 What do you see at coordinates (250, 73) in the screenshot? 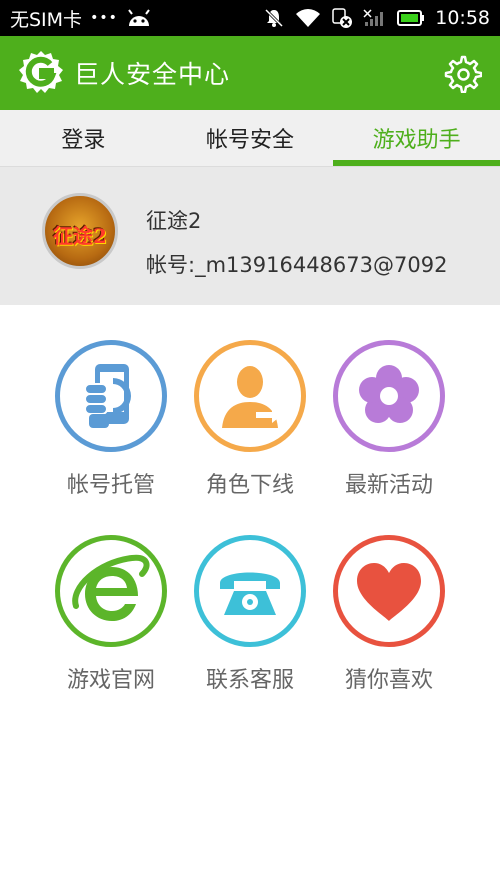
I see `app-bar: 巨人安全中心` at bounding box center [250, 73].